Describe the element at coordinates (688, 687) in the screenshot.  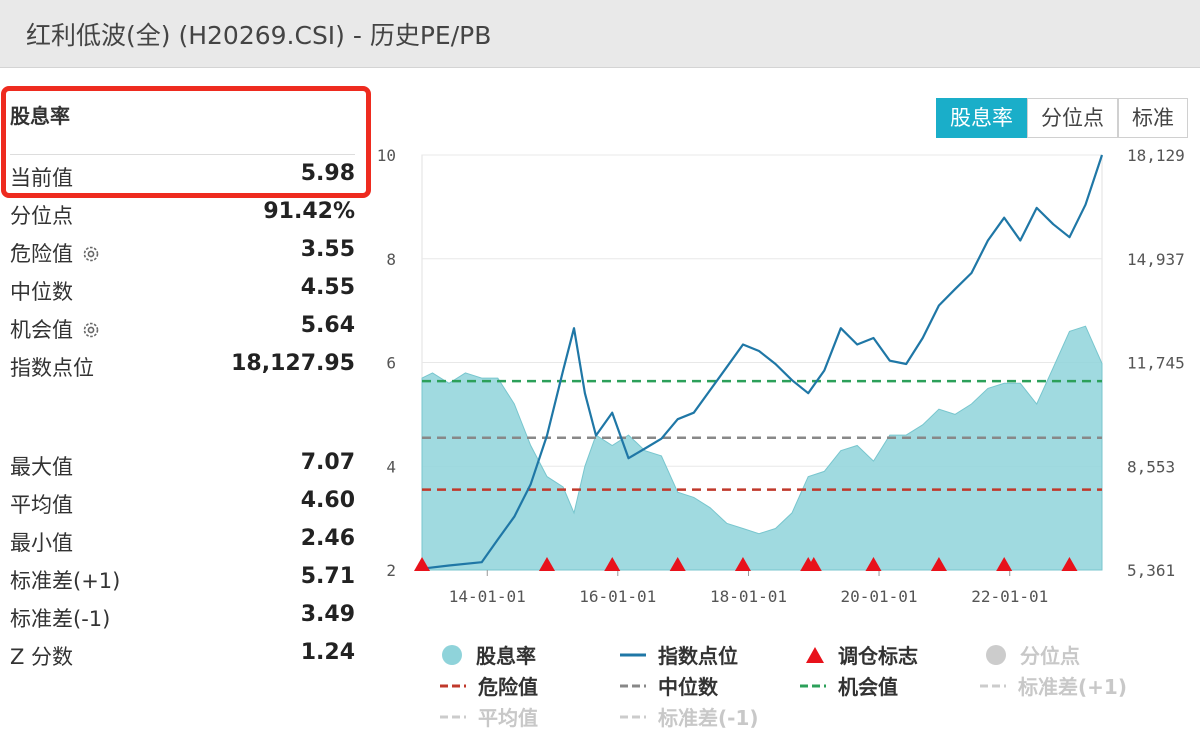
I see `legend-label: 中位数` at that location.